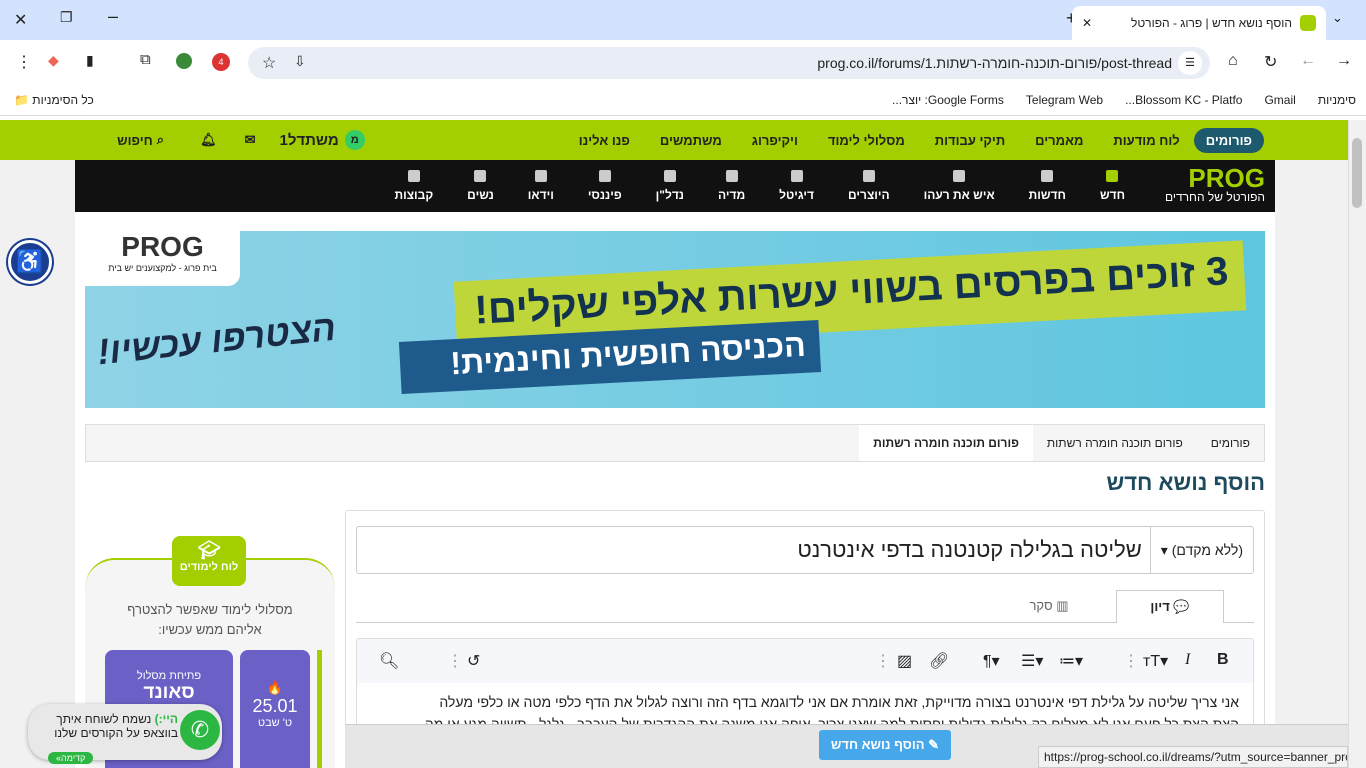 The image size is (1366, 768). Describe the element at coordinates (169, 676) in the screenshot. I see `course-sub: פתיחת מסלול` at that location.